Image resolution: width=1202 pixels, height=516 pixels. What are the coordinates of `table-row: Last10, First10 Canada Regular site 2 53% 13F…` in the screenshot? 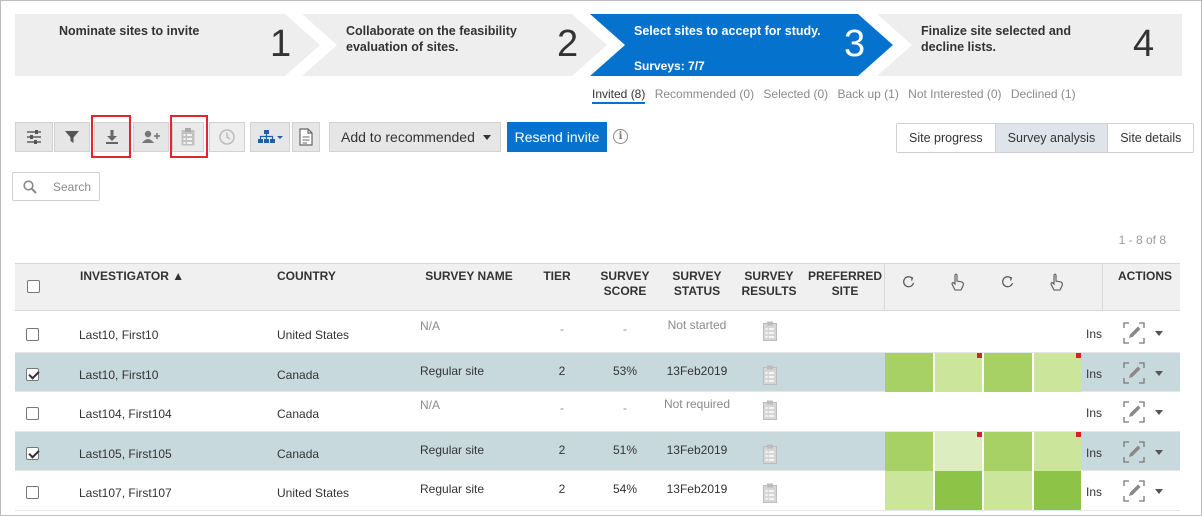 It's located at (597, 372).